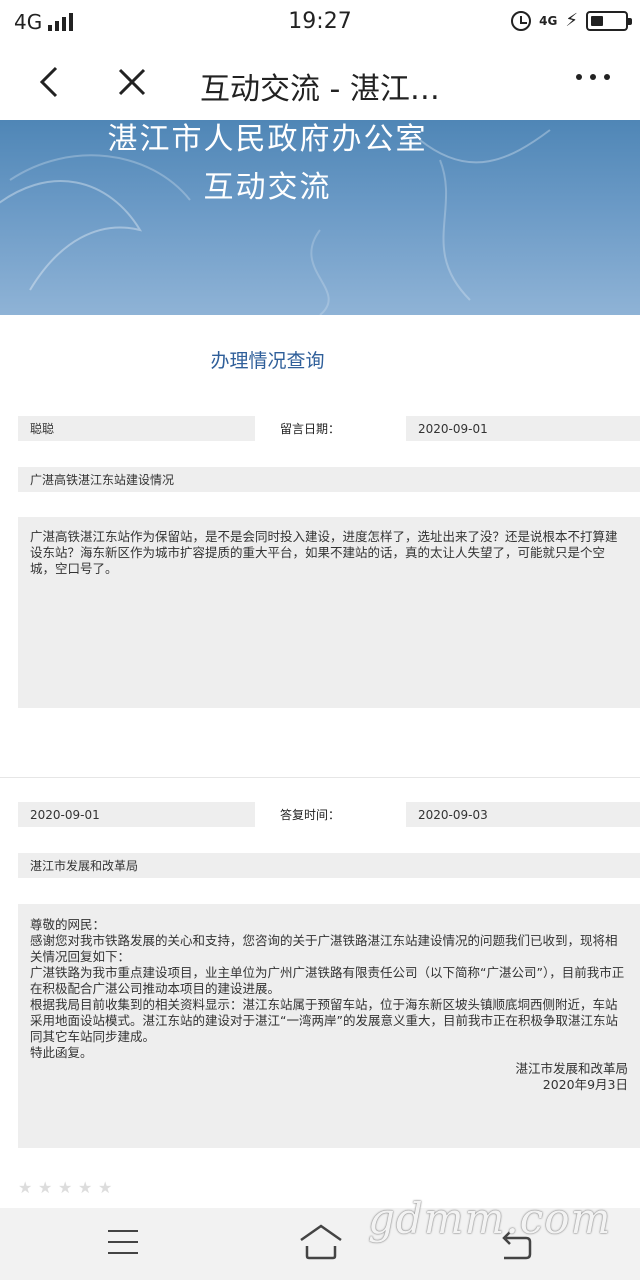 This screenshot has width=640, height=1280. Describe the element at coordinates (310, 429) in the screenshot. I see `message-date-label: 留言日期：` at that location.